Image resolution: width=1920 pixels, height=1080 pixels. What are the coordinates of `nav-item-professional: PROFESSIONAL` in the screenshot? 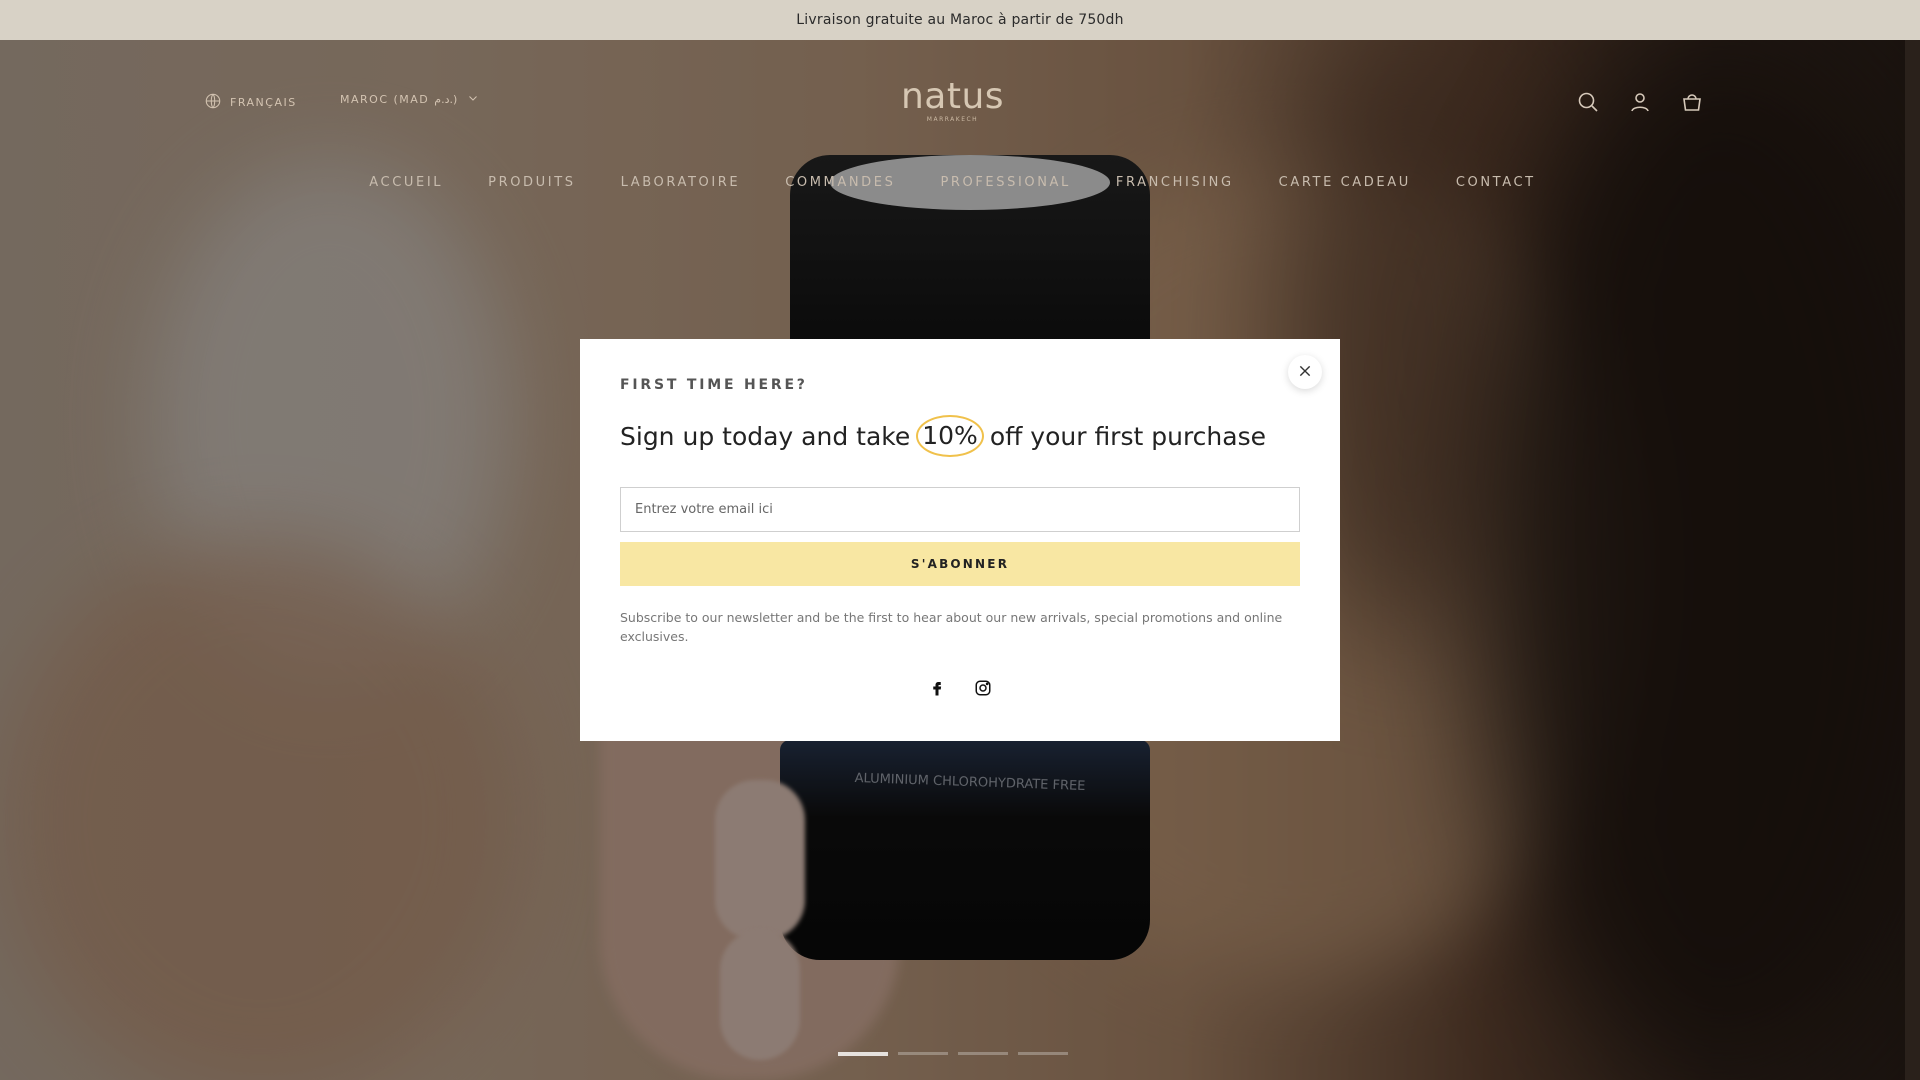 It's located at (1005, 182).